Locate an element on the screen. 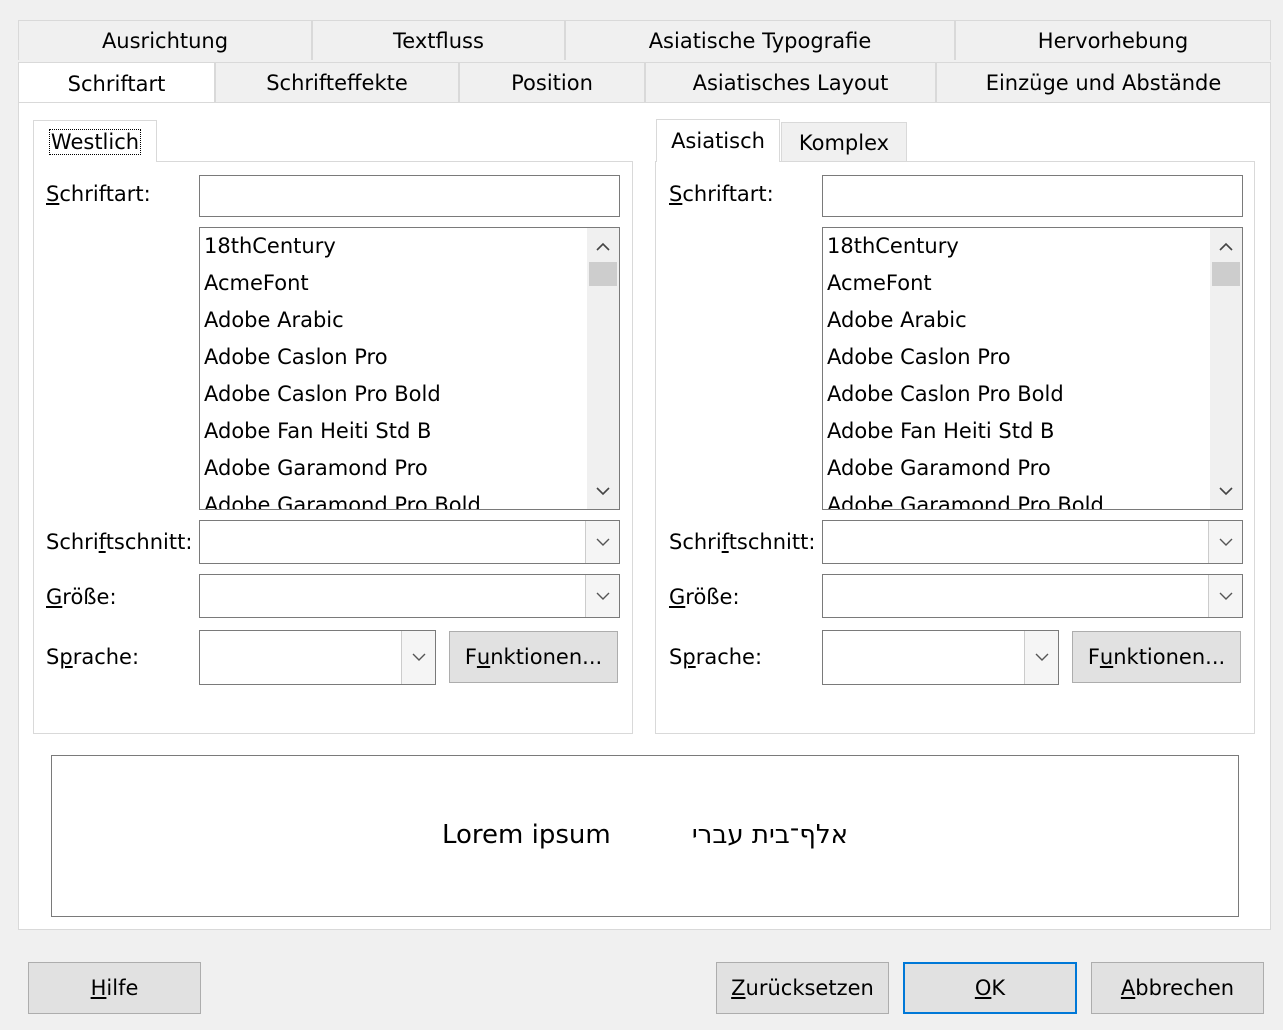 The image size is (1283, 1030). cancel-button: Abbrechen is located at coordinates (1177, 988).